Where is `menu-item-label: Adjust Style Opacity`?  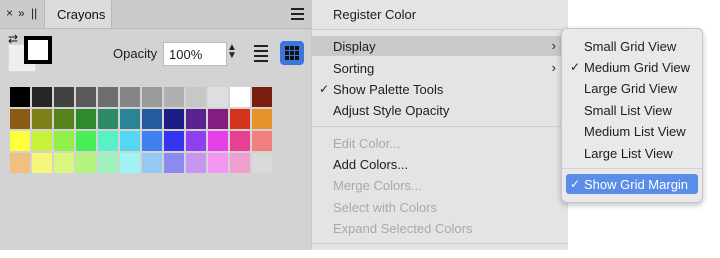
menu-item-label: Adjust Style Opacity is located at coordinates (391, 110).